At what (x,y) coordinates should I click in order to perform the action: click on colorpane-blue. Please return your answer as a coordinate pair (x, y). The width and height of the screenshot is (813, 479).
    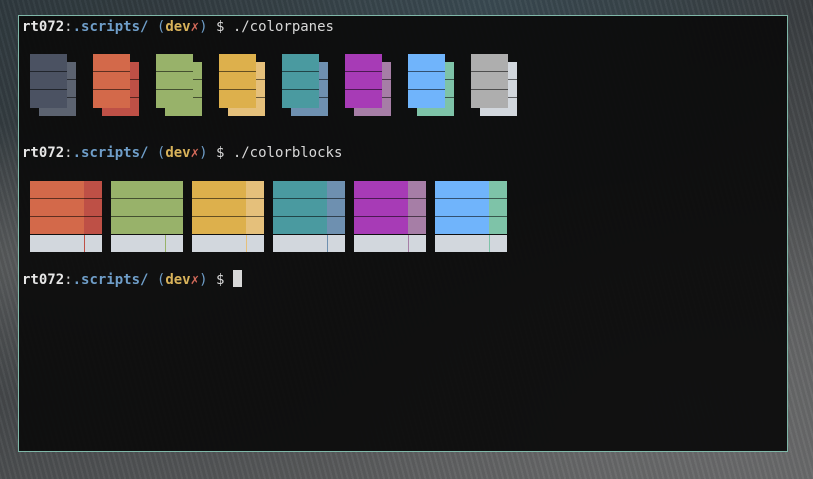
    Looking at the image, I should click on (432, 86).